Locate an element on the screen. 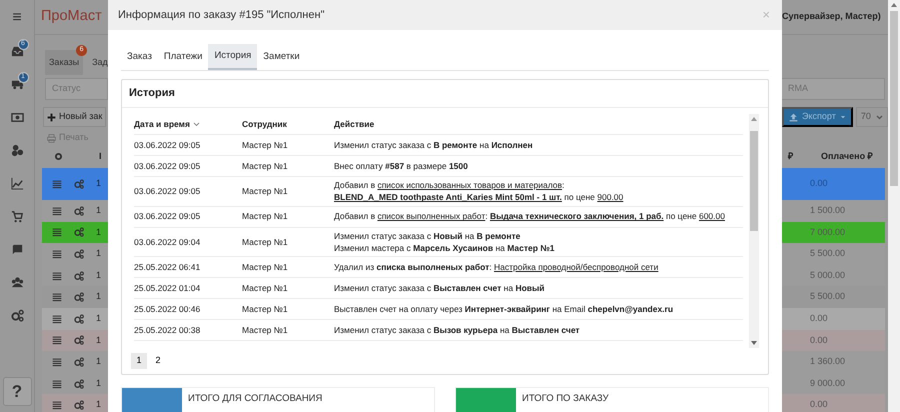  modal-title: Информация по заказу #195 "Исполнен" is located at coordinates (221, 15).